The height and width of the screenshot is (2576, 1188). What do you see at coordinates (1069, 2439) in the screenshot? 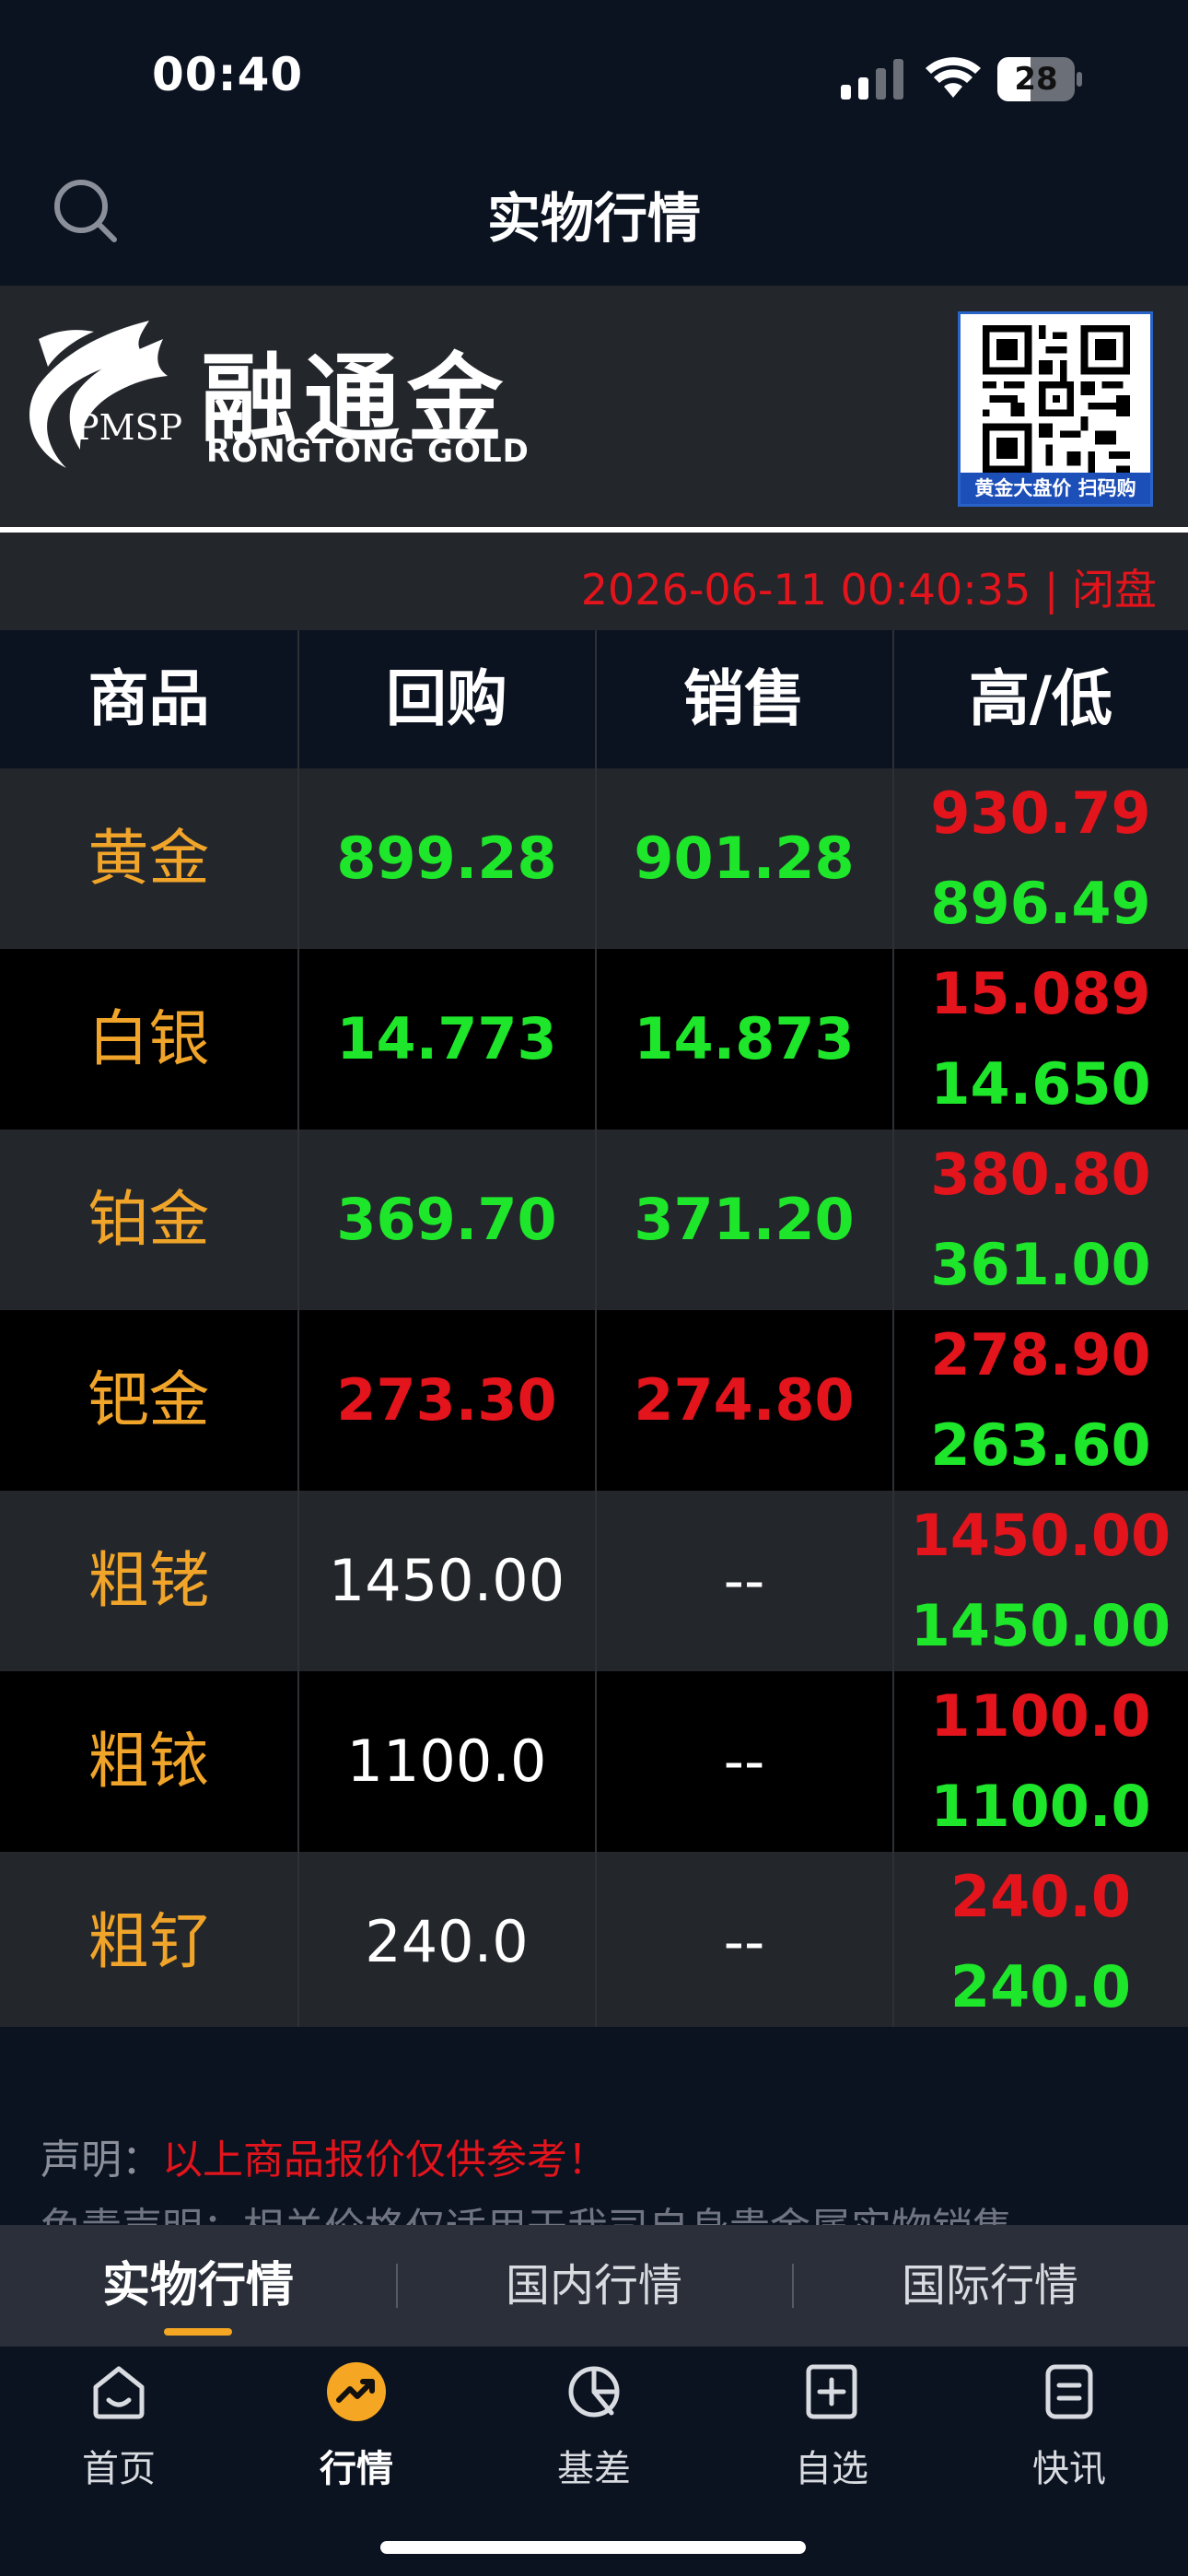
I see `tab-news: 快讯` at bounding box center [1069, 2439].